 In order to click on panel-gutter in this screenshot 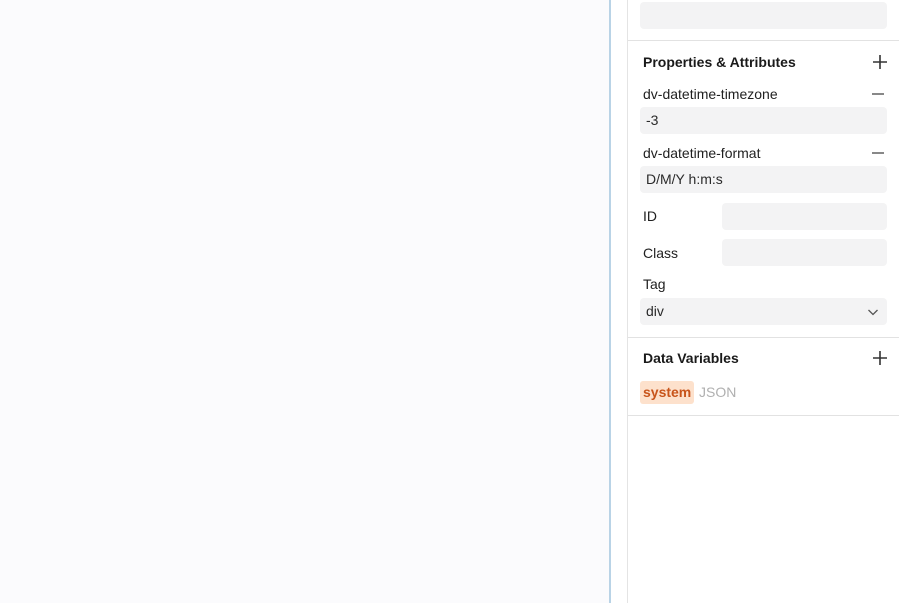, I will do `click(619, 301)`.